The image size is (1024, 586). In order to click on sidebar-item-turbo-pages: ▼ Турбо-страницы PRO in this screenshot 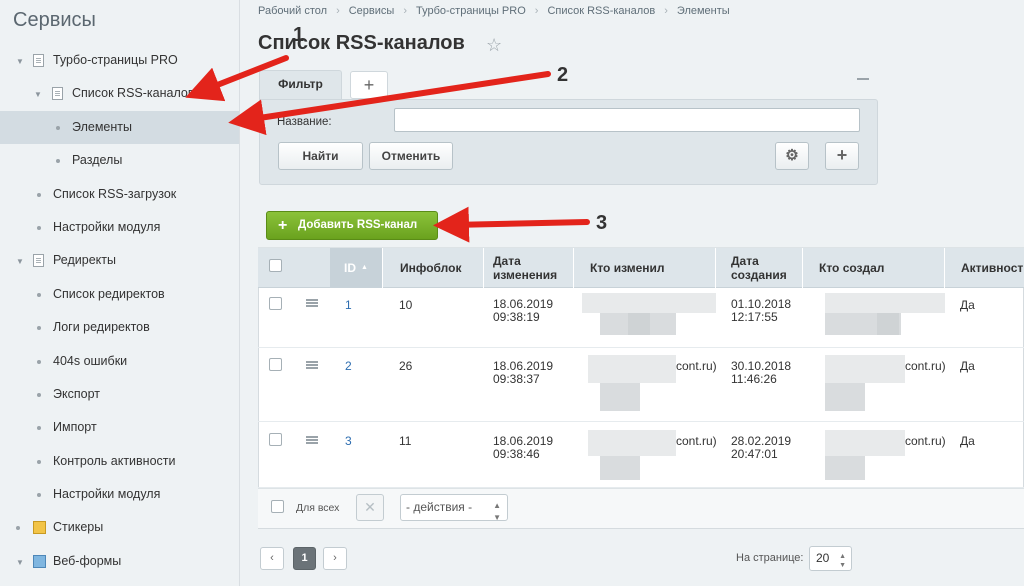, I will do `click(119, 60)`.